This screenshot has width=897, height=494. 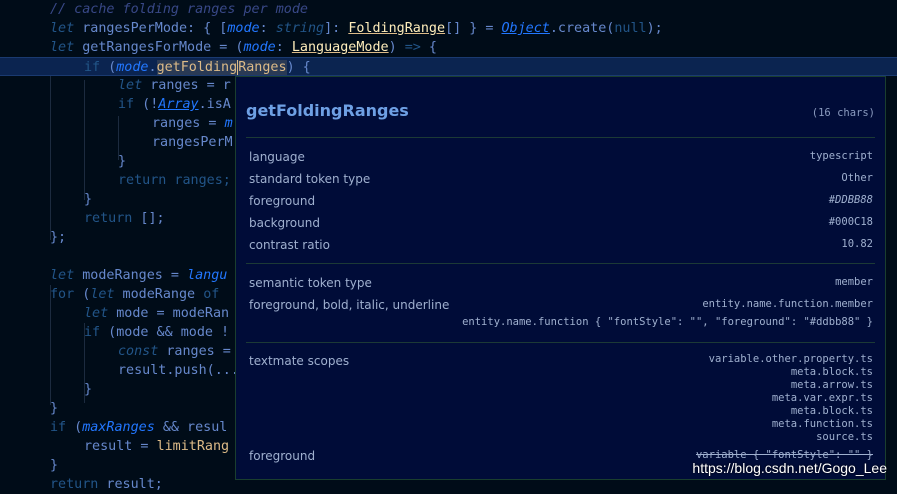 What do you see at coordinates (561, 201) in the screenshot?
I see `inspector-row-foreground: foreground #DDBB88` at bounding box center [561, 201].